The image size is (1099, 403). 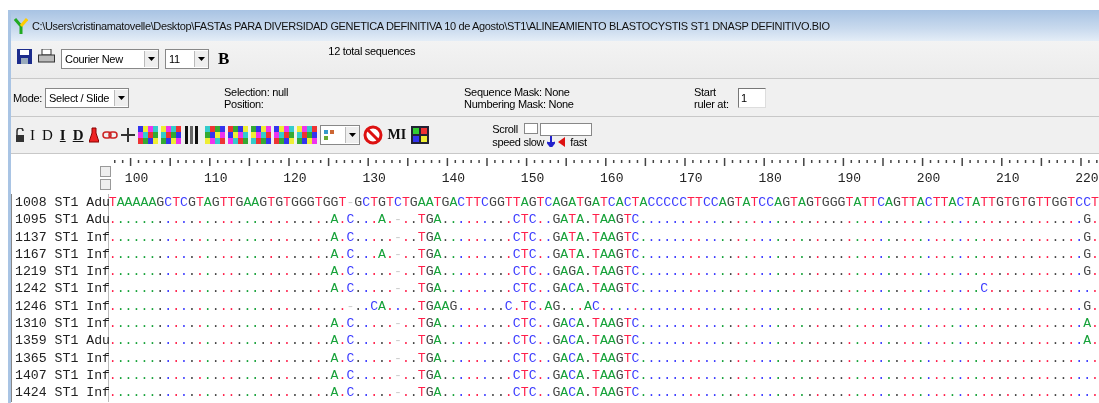 What do you see at coordinates (603, 306) in the screenshot?
I see `sequence-alignment: ..............................-..CA....TGAAG......C.TC.AG...AC.............................................................G.` at bounding box center [603, 306].